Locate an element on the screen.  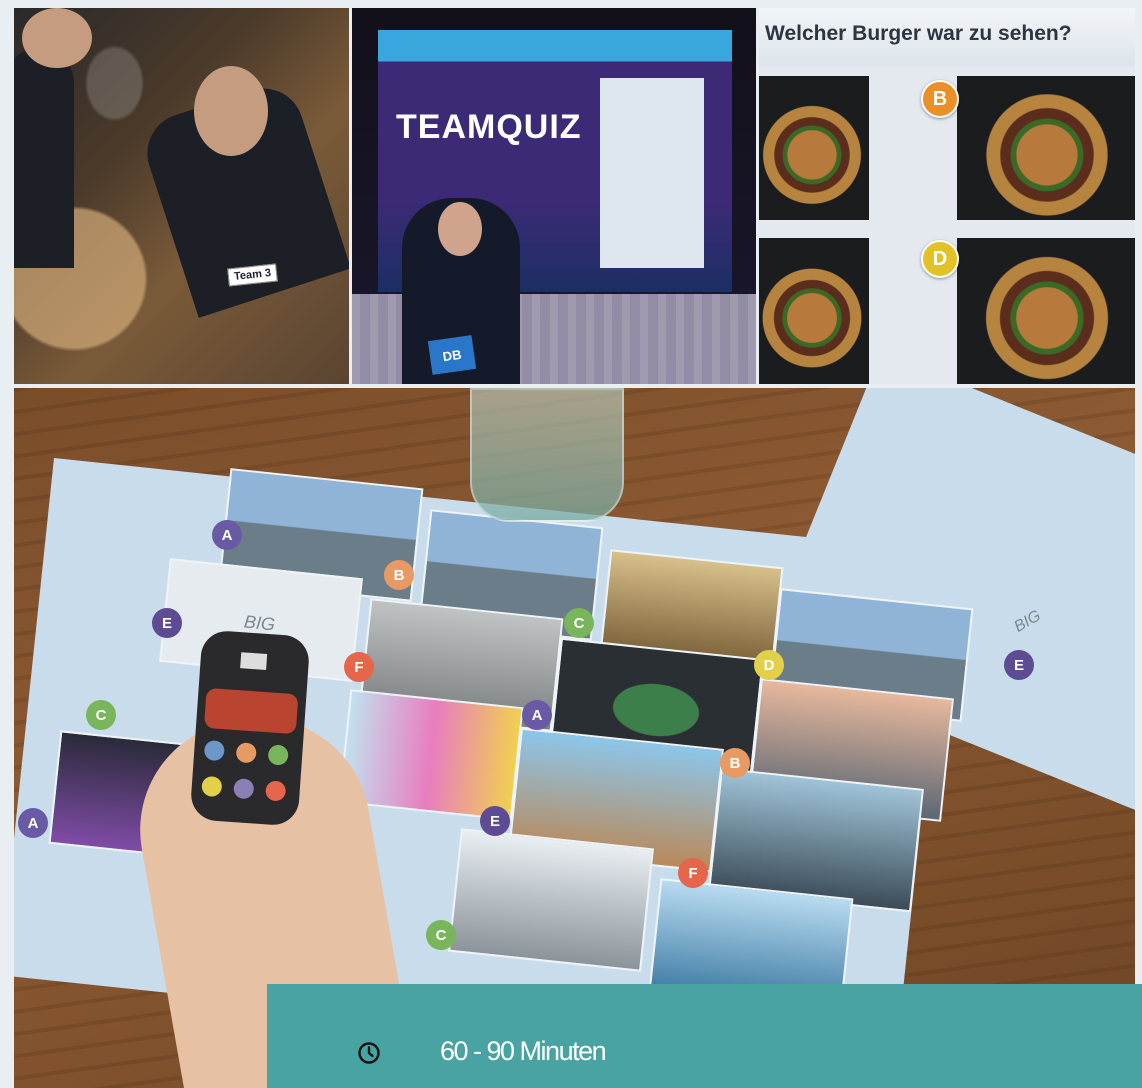
screen-title: TEAMQUIZ is located at coordinates (489, 127).